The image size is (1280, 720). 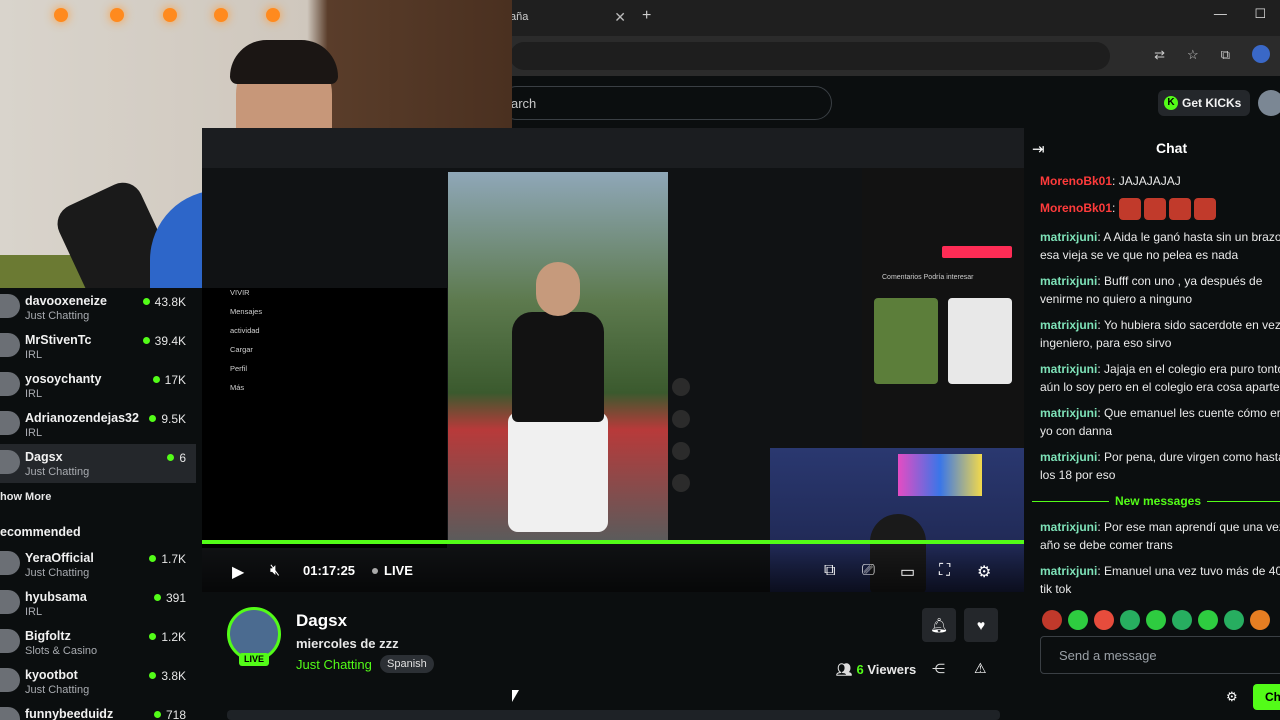 I want to click on minimize-icon: —, so click(x=1220, y=14).